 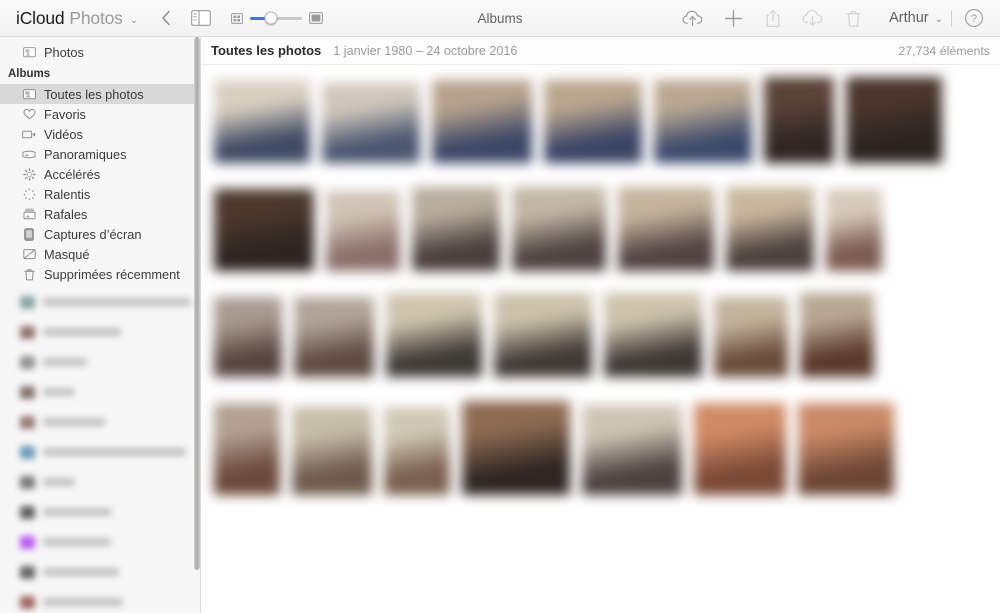 I want to click on photo-large-icon, so click(x=316, y=18).